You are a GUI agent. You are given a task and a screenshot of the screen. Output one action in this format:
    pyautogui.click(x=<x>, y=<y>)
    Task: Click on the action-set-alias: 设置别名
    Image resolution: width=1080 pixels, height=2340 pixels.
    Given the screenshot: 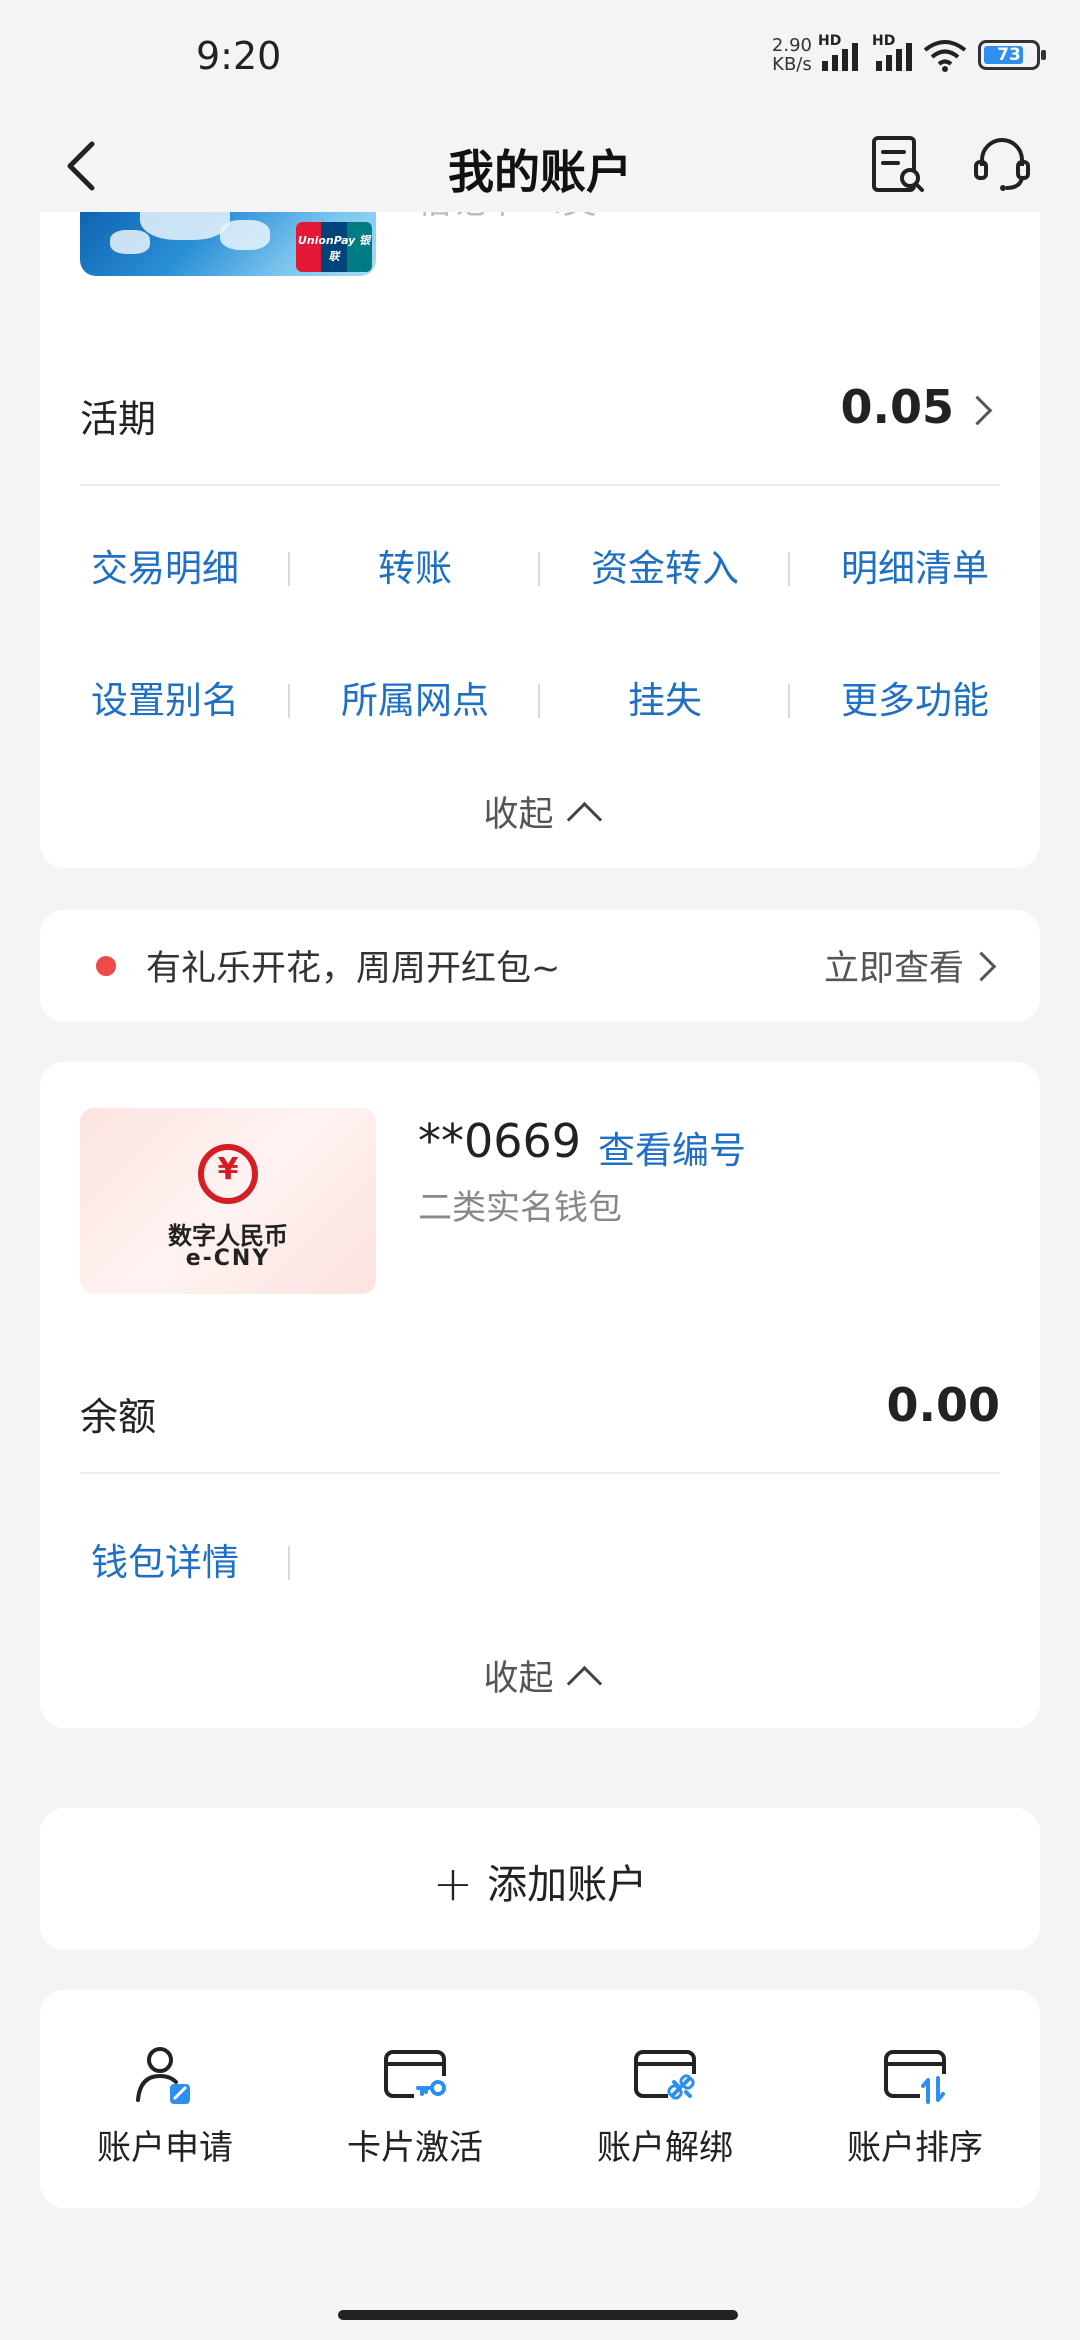 What is the action you would take?
    pyautogui.click(x=165, y=697)
    